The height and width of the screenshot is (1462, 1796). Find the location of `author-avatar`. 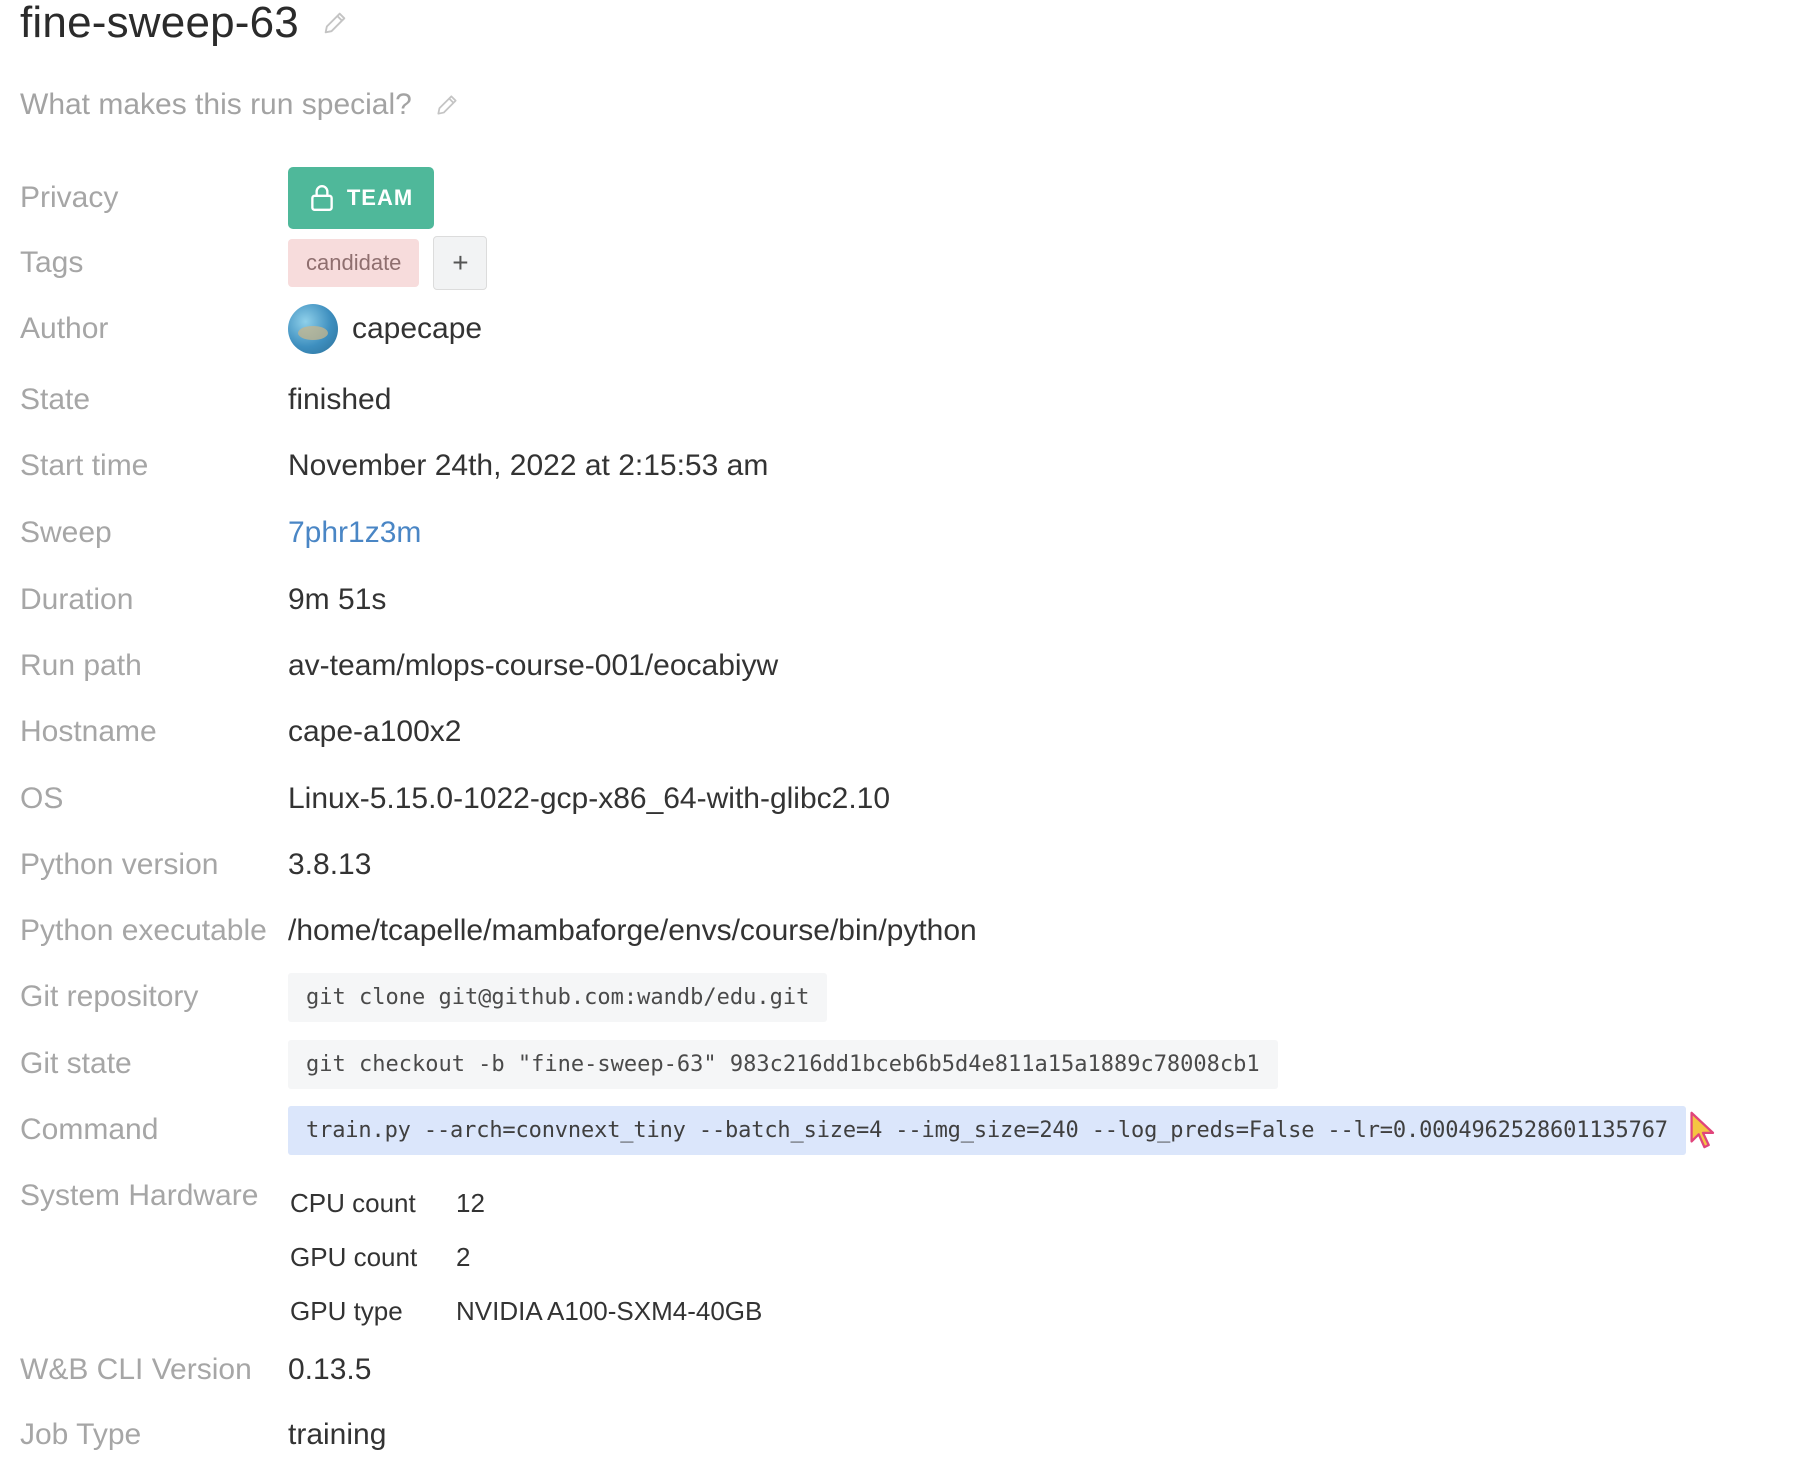

author-avatar is located at coordinates (313, 329).